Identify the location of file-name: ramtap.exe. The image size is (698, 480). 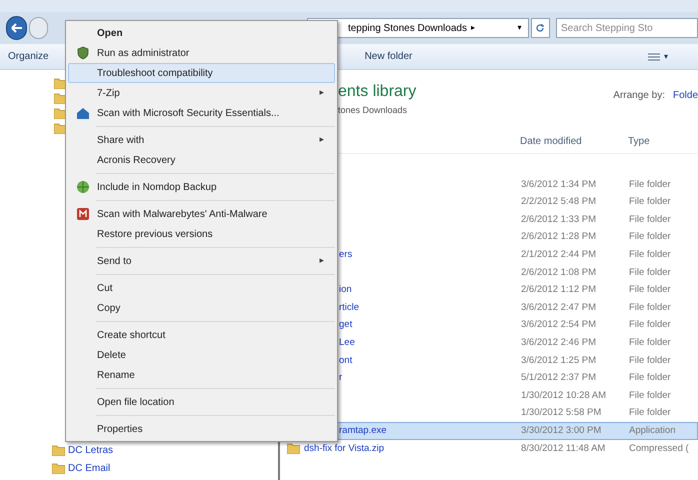
(363, 431).